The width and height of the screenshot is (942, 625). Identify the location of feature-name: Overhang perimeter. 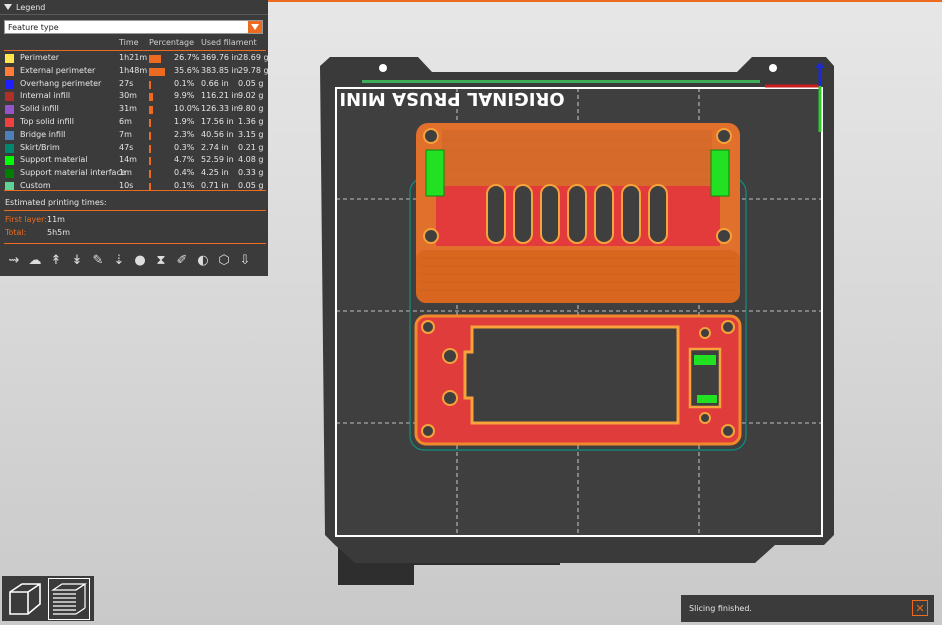
(61, 83).